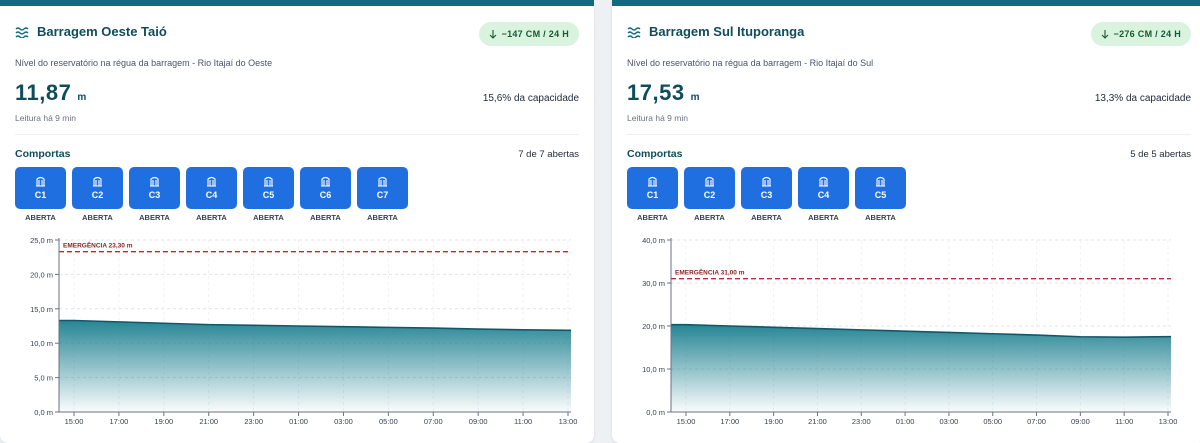 This screenshot has width=1200, height=443. Describe the element at coordinates (653, 240) in the screenshot. I see `y-tick-label: 40,0 m` at that location.